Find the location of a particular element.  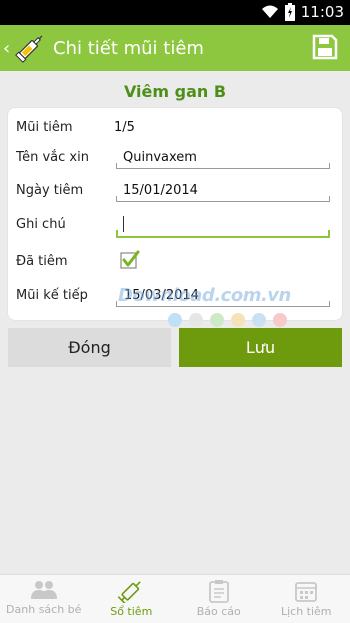

nav-item-vaccine-book: Sổ tiêm is located at coordinates (132, 599).